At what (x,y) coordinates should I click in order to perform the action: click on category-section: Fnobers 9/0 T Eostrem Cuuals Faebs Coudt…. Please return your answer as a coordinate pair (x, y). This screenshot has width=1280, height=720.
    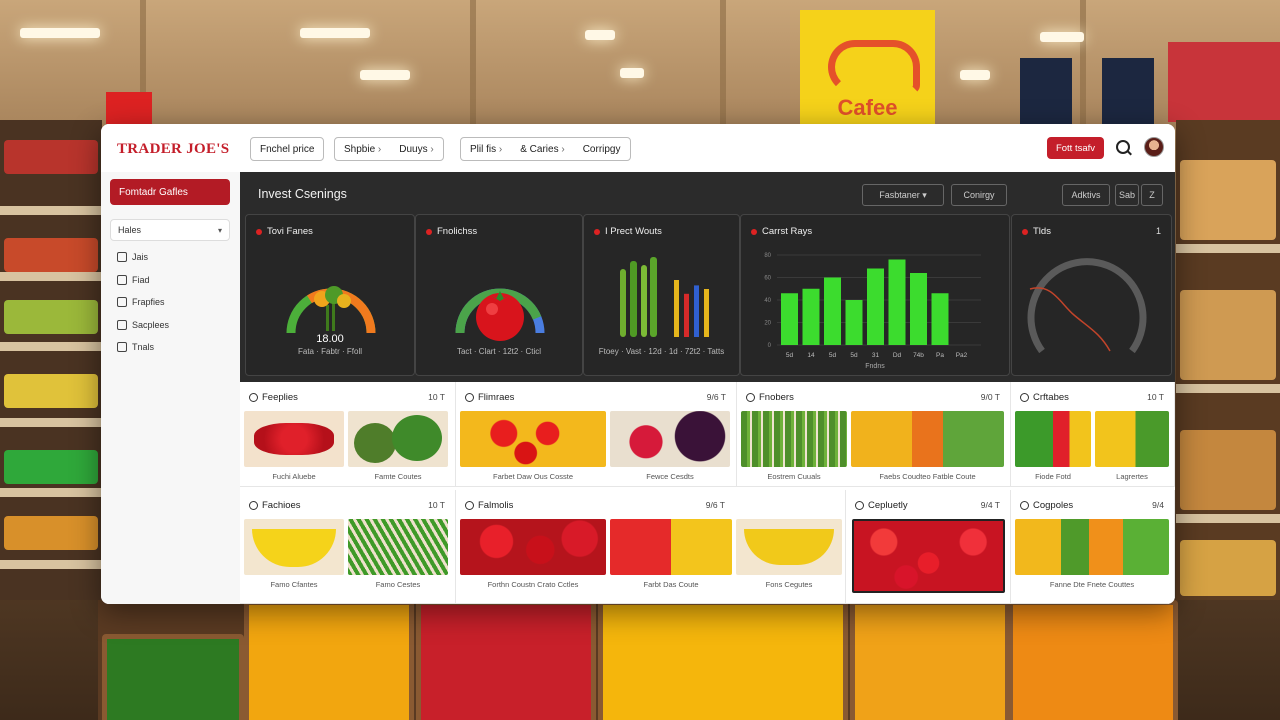
    Looking at the image, I should click on (874, 434).